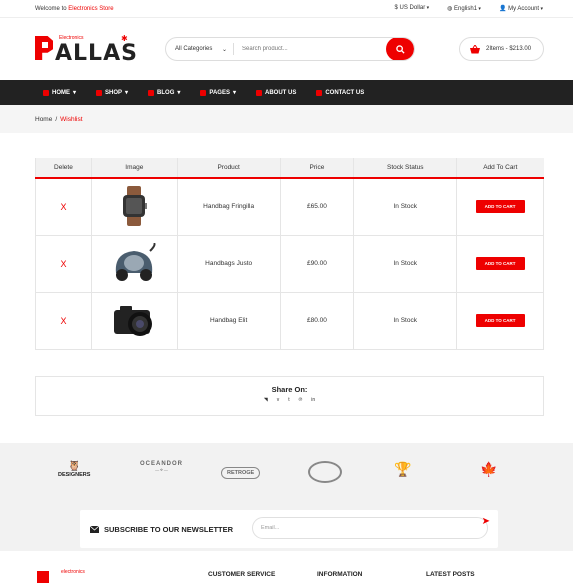  I want to click on search-input, so click(310, 49).